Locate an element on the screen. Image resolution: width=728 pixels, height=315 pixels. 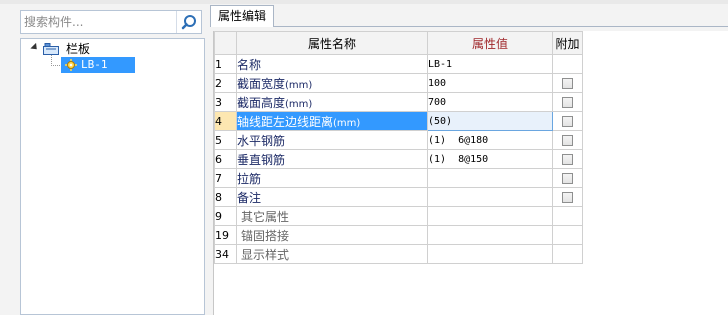
property-value: 700 is located at coordinates (490, 102).